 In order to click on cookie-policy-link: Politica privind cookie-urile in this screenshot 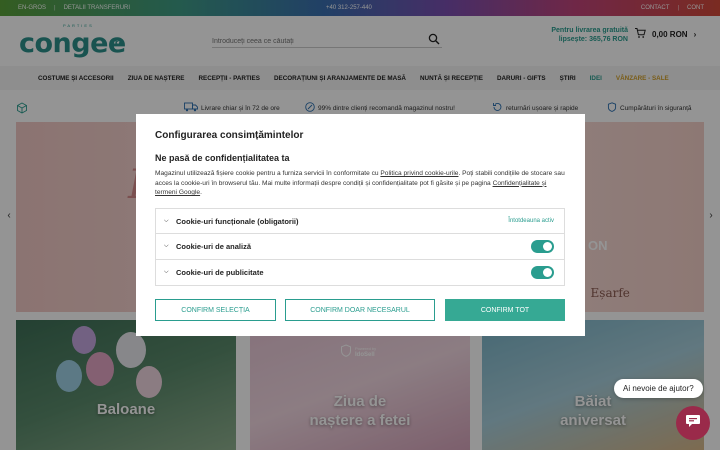, I will do `click(419, 173)`.